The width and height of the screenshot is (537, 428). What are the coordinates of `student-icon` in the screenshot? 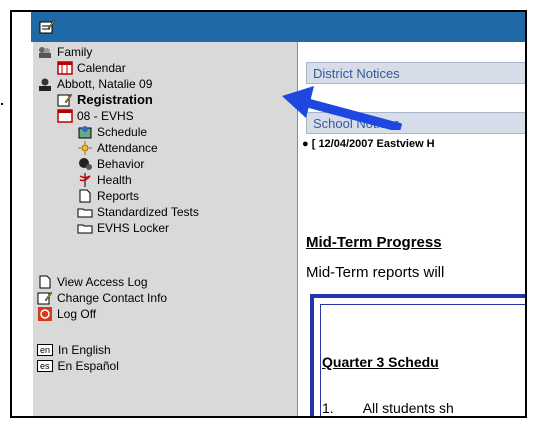 It's located at (45, 84).